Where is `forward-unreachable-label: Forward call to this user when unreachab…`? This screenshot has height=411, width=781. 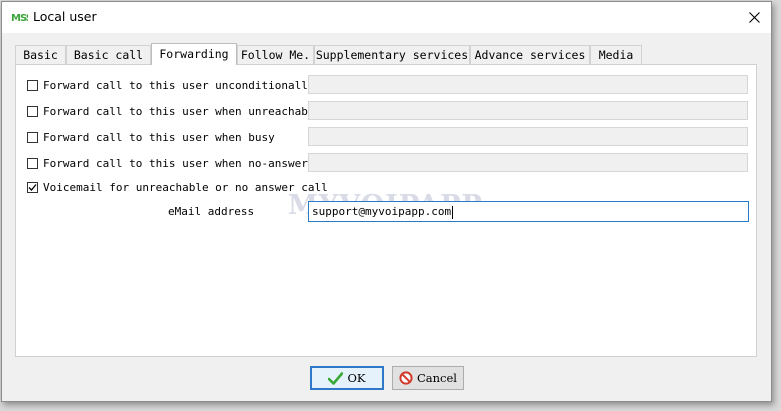
forward-unreachable-label: Forward call to this user when unreachab… is located at coordinates (182, 111).